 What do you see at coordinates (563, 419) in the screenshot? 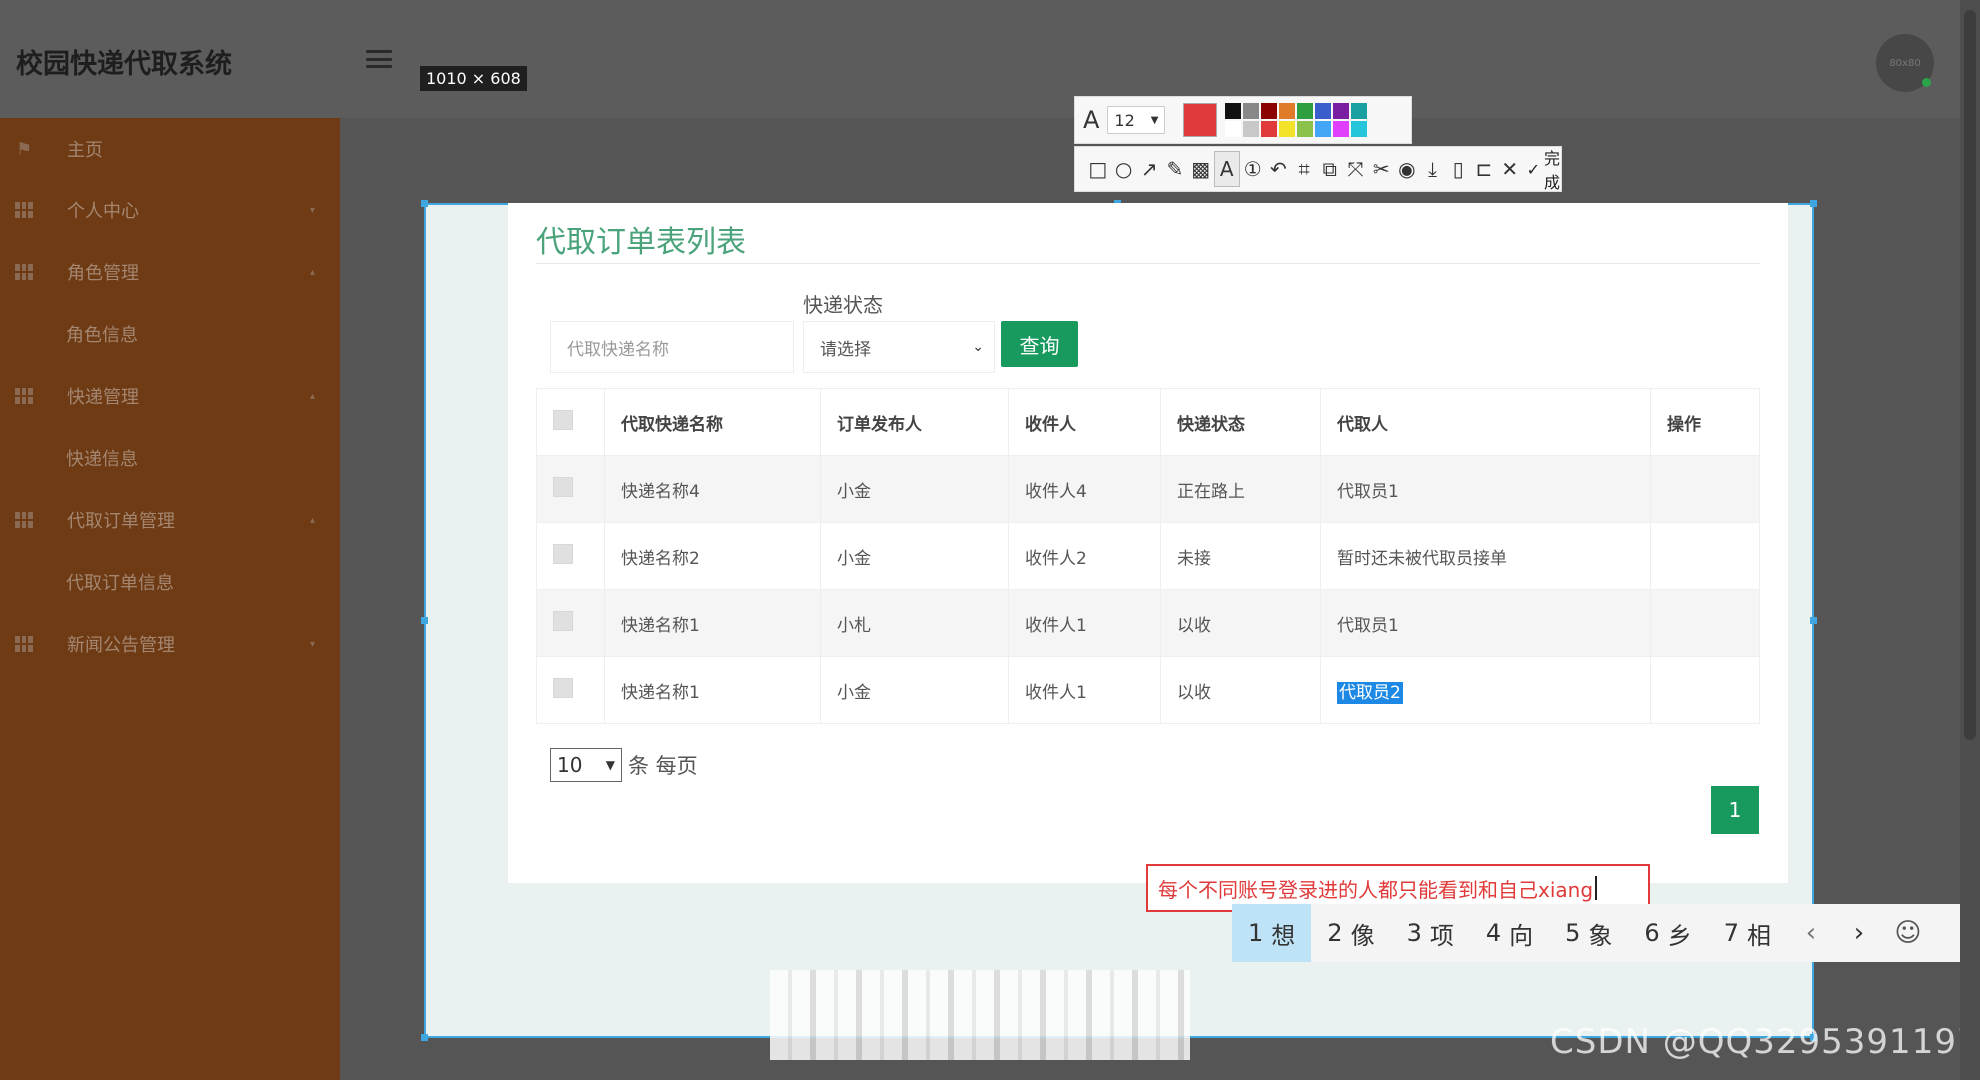
I see `select-all-checkbox` at bounding box center [563, 419].